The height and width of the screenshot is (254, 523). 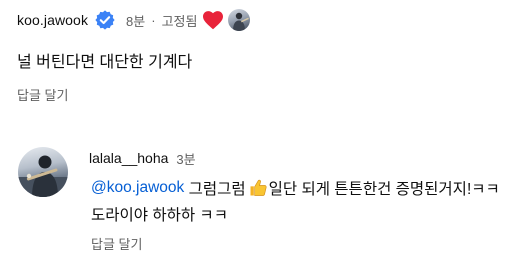 I want to click on reply-text-part2: 일단 되게 튼튼한건 증명된거지!ㅋㅋ, so click(x=384, y=189).